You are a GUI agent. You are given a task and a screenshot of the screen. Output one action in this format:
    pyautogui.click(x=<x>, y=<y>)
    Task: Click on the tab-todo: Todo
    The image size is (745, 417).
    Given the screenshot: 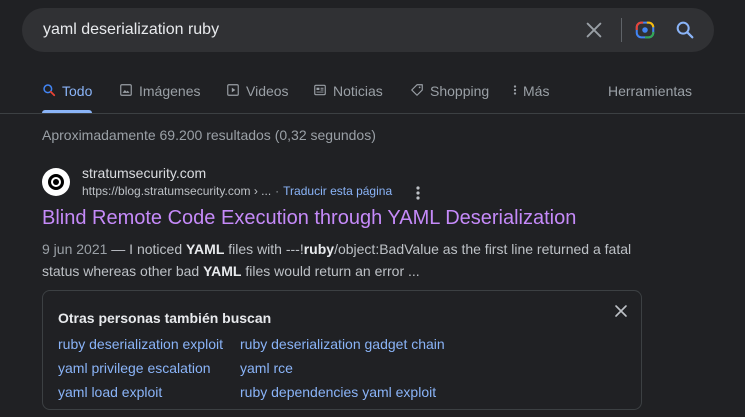 What is the action you would take?
    pyautogui.click(x=67, y=96)
    